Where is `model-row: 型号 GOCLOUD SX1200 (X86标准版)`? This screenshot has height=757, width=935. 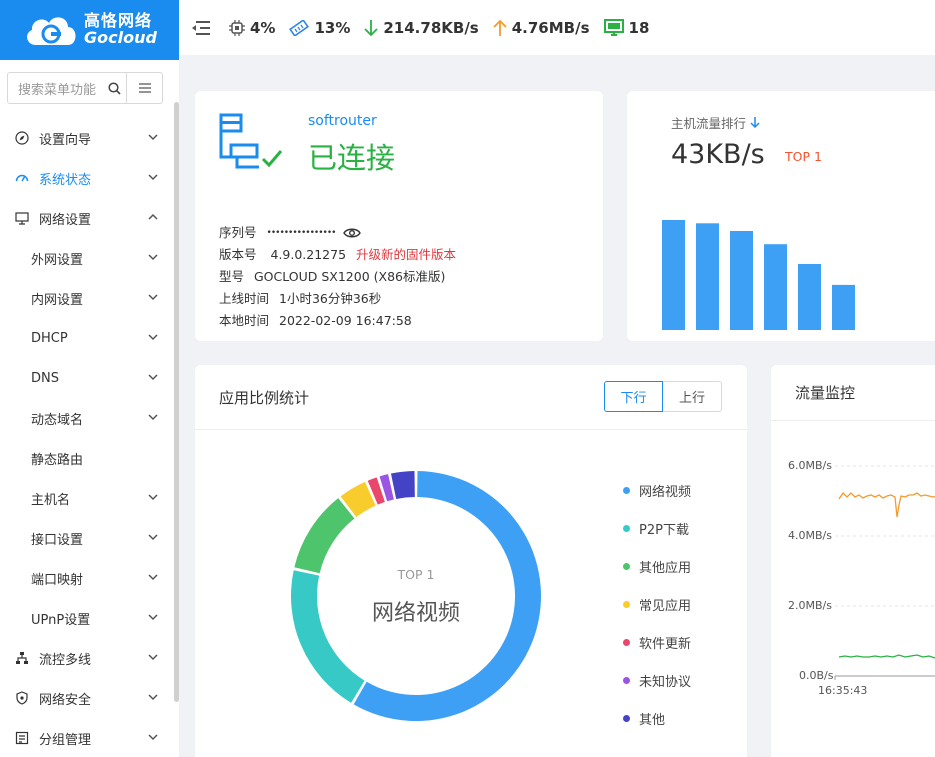 model-row: 型号 GOCLOUD SX1200 (X86标准版) is located at coordinates (337, 277).